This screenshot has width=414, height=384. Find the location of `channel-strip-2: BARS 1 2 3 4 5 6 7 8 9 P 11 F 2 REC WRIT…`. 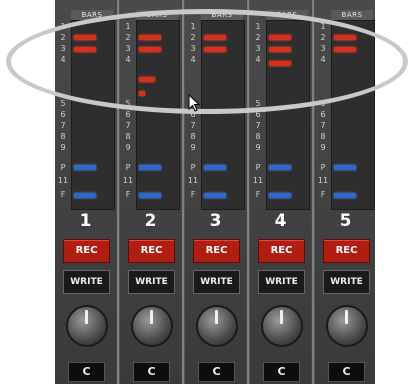

channel-strip-2: BARS 1 2 3 4 5 6 7 8 9 P 11 F 2 REC WRIT… is located at coordinates (150, 192).